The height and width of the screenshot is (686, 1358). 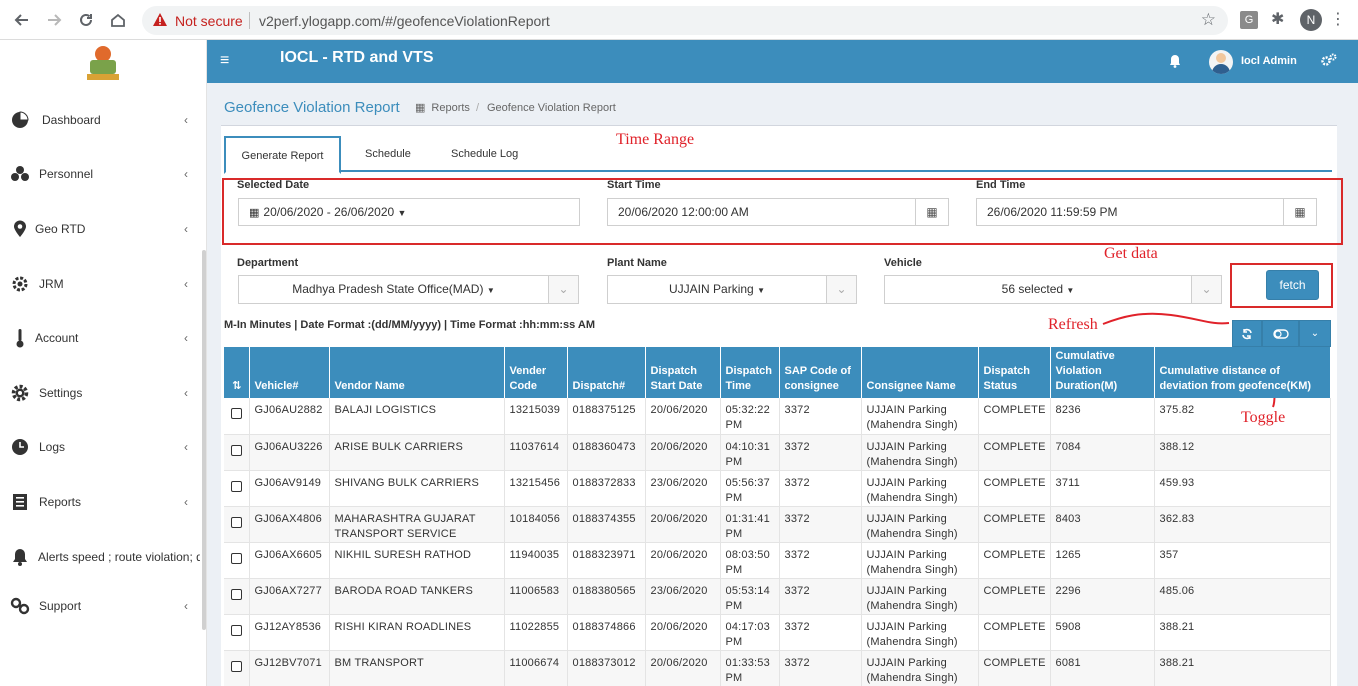 I want to click on sidebar-item-support: Support ‹, so click(x=100, y=606).